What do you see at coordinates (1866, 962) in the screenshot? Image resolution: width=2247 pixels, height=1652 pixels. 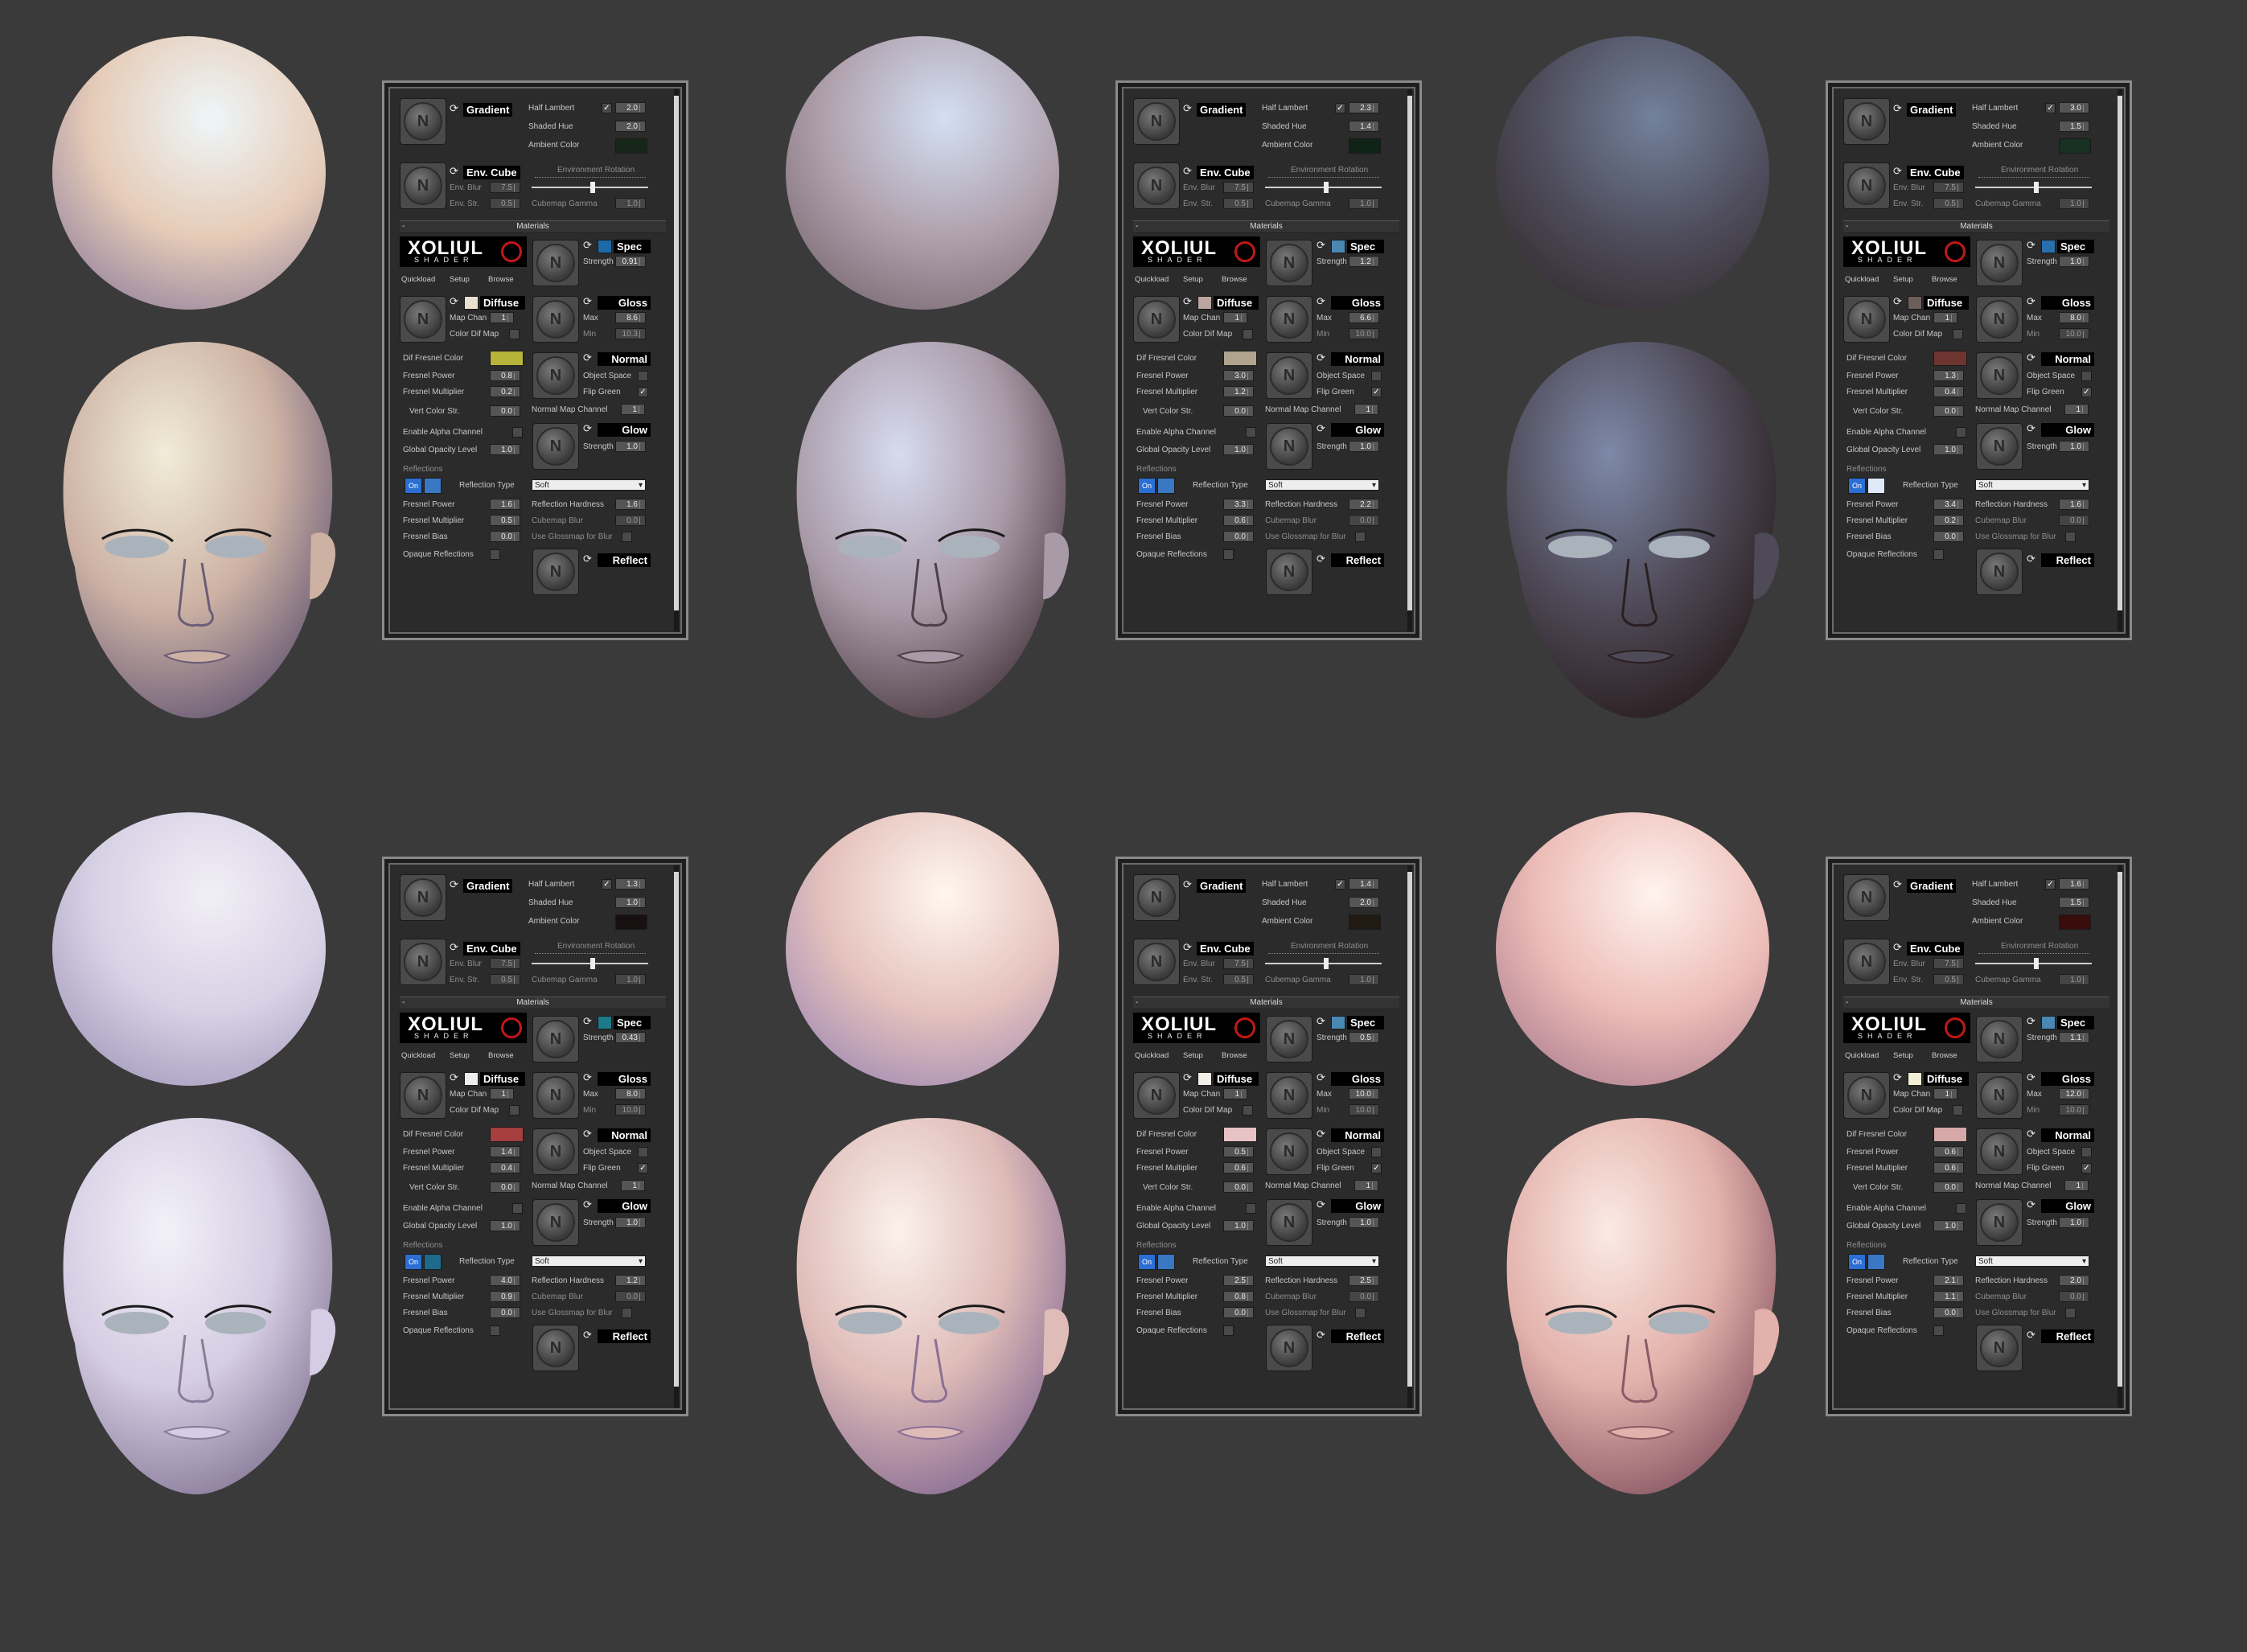 I see `env-cube-map-slot: N` at bounding box center [1866, 962].